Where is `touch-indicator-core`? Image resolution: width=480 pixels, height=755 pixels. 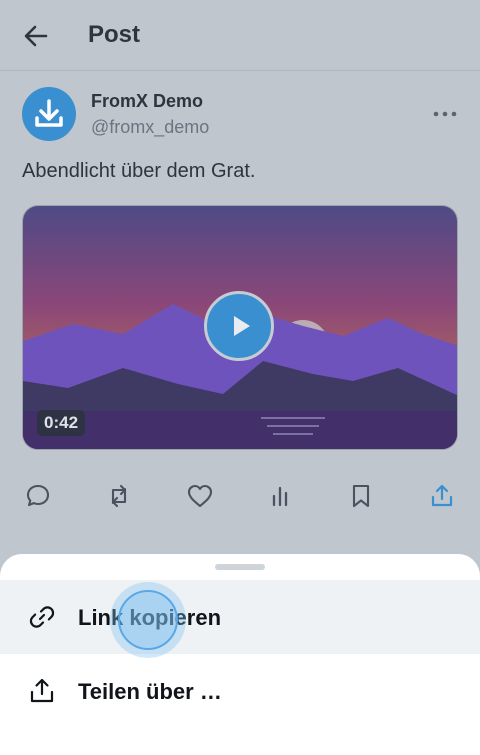
touch-indicator-core is located at coordinates (148, 620).